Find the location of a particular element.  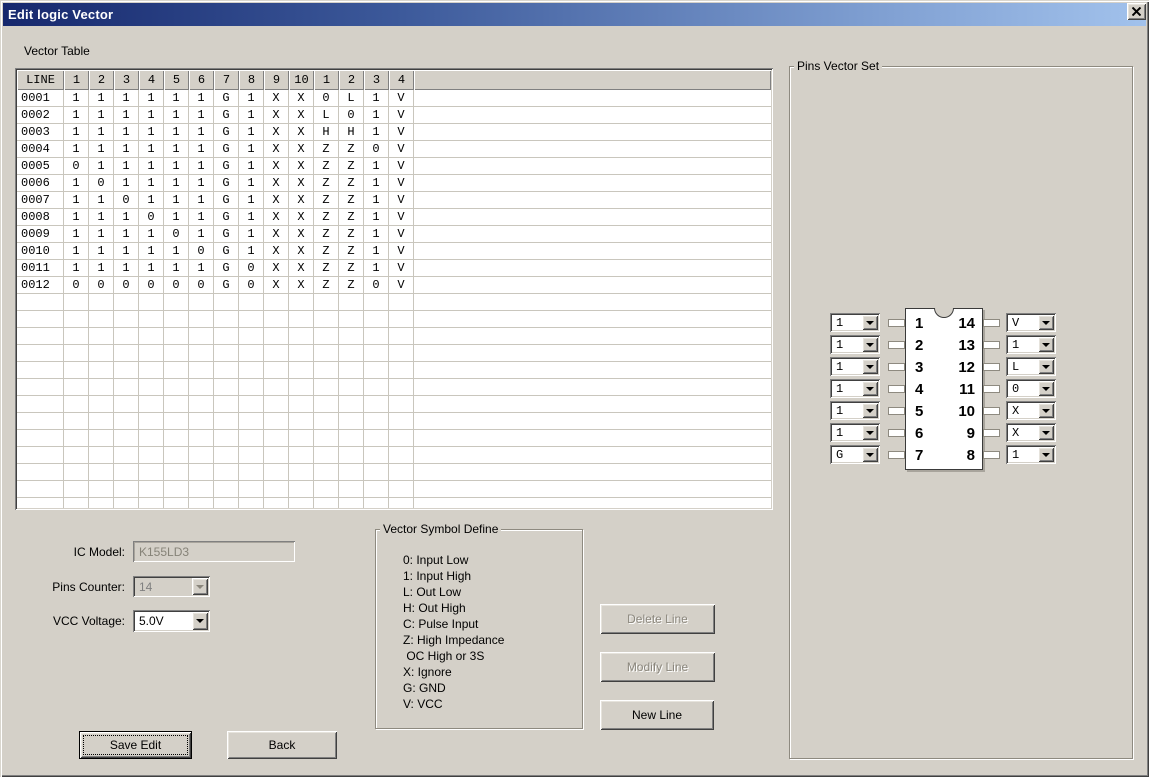

pin-3-select: 1 is located at coordinates (855, 366).